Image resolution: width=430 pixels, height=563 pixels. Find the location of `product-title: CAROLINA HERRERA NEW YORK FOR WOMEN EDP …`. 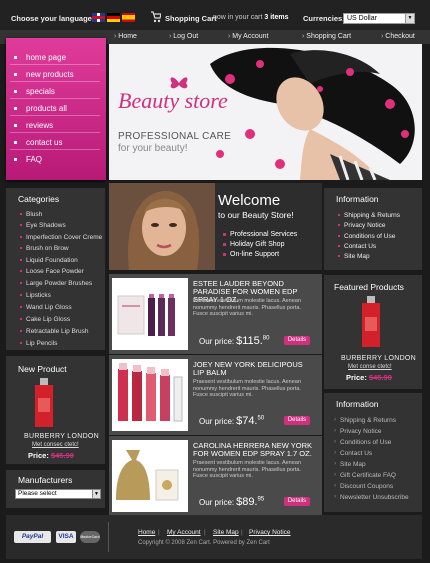

product-title: CAROLINA HERRERA NEW YORK FOR WOMEN EDP … is located at coordinates (256, 450).